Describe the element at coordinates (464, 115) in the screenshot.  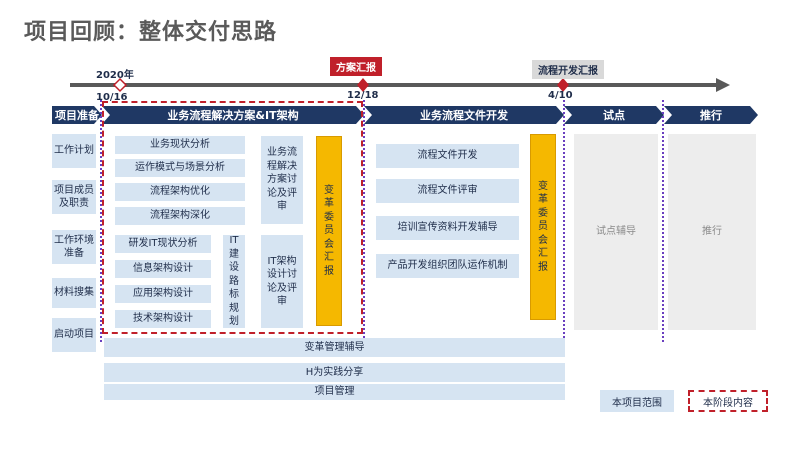
I see `phase-docs: 业务流程文件开发` at that location.